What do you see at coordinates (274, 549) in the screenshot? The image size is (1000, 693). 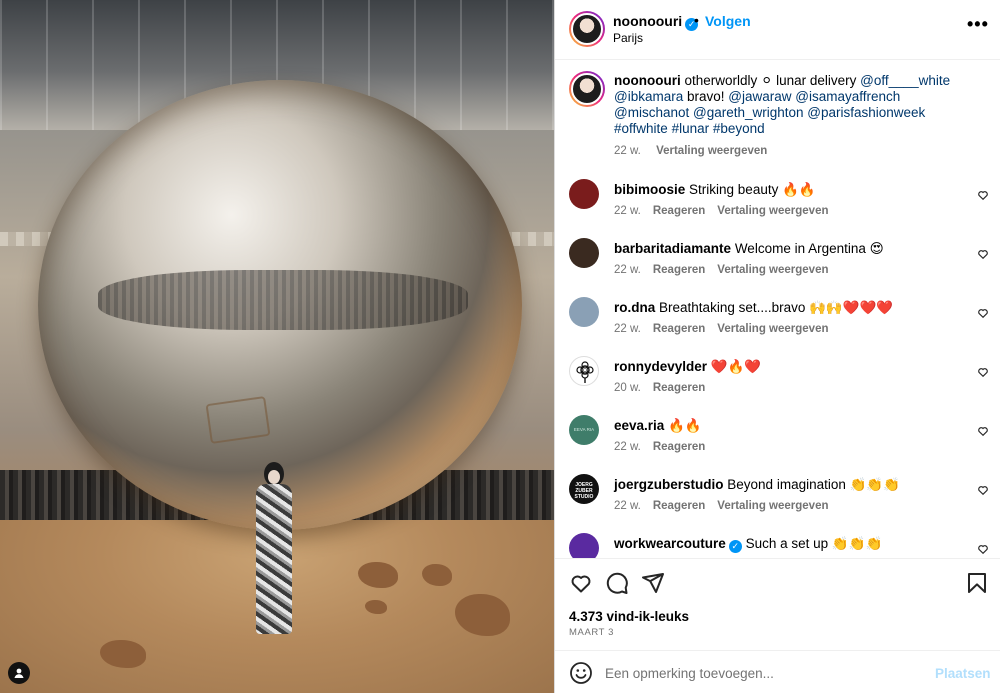 I see `avatar-figure` at bounding box center [274, 549].